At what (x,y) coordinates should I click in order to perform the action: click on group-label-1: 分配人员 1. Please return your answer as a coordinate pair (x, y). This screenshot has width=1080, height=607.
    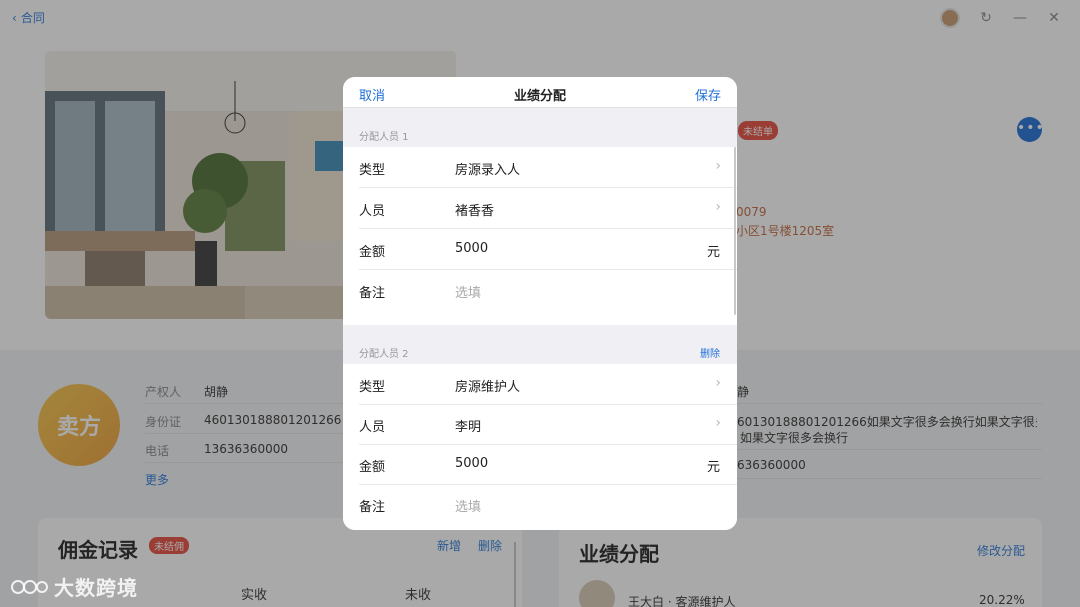
    Looking at the image, I should click on (384, 137).